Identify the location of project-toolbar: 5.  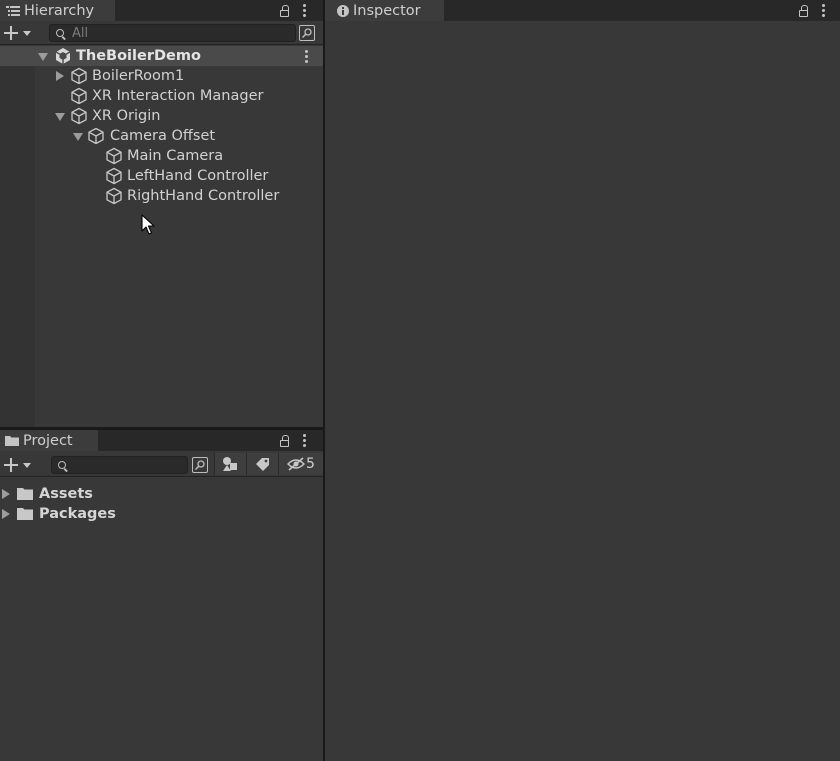
(161, 465).